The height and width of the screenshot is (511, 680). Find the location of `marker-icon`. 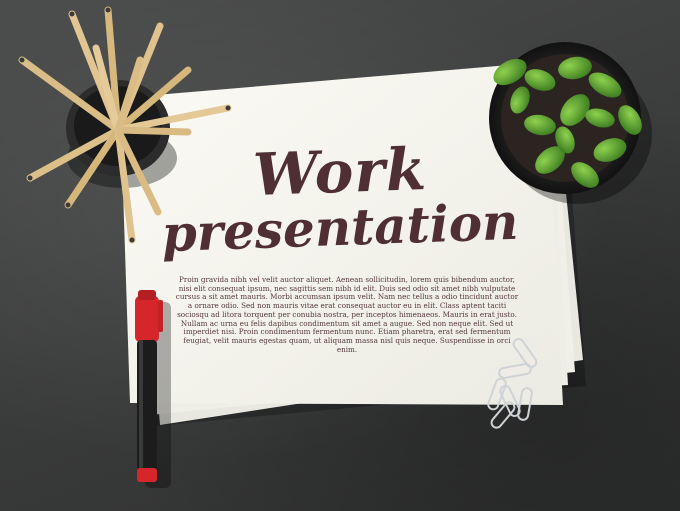

marker-icon is located at coordinates (153, 389).